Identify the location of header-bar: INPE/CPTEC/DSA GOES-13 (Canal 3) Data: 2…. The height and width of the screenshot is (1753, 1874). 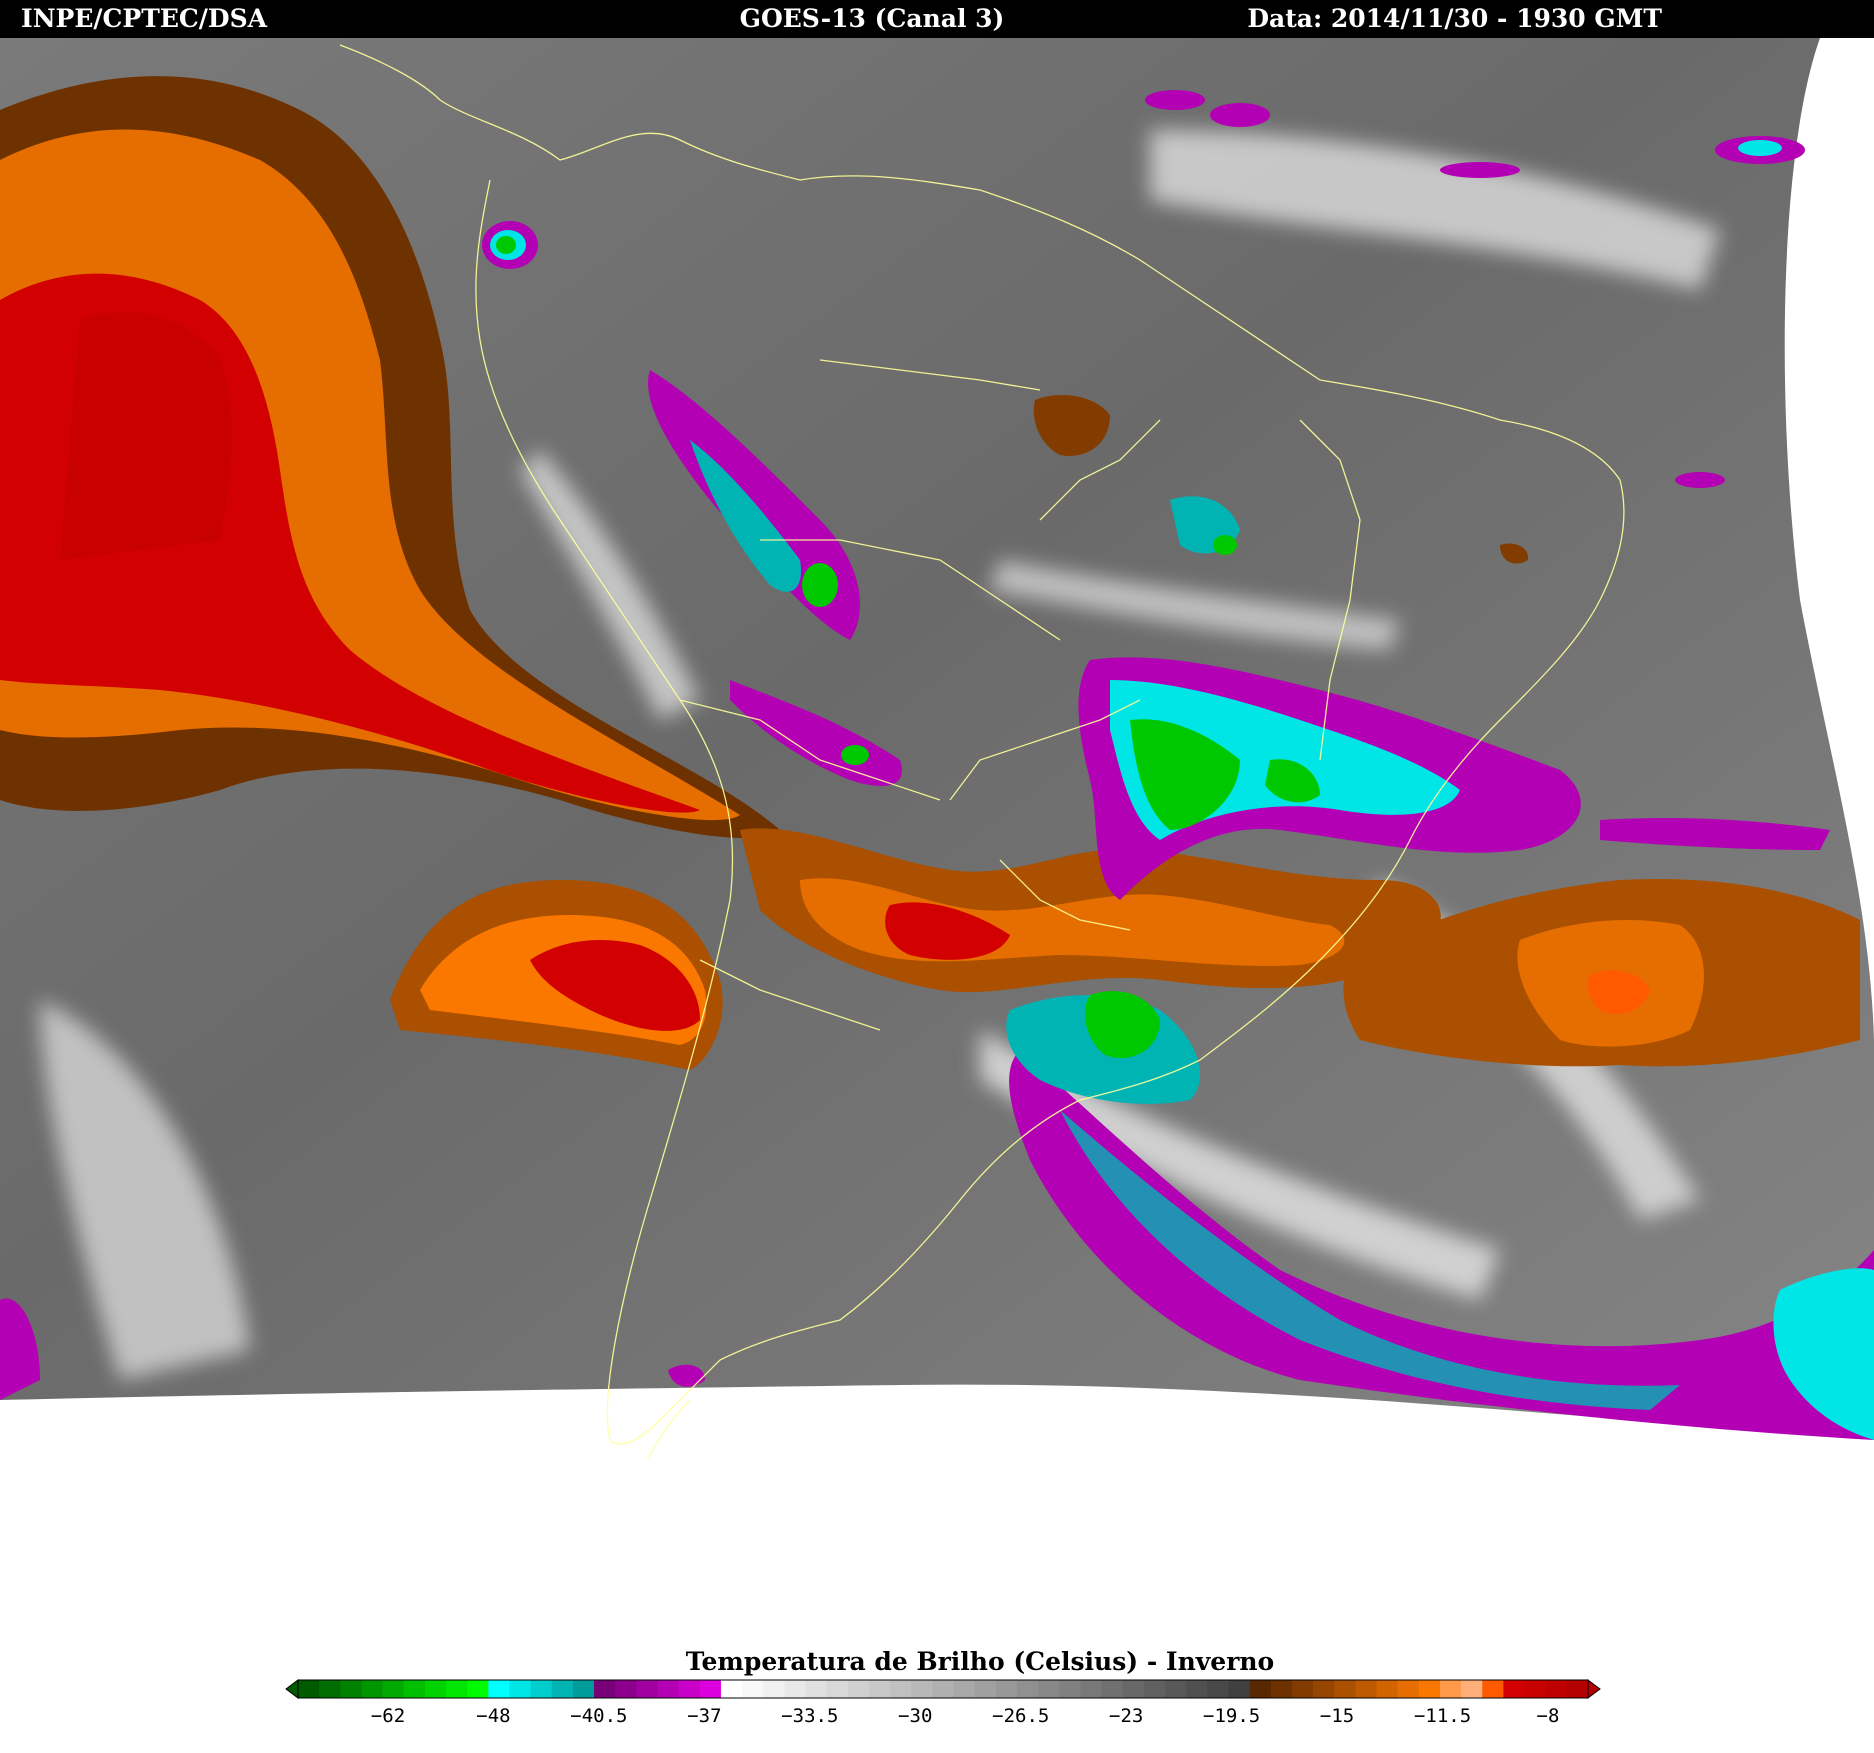
(937, 19).